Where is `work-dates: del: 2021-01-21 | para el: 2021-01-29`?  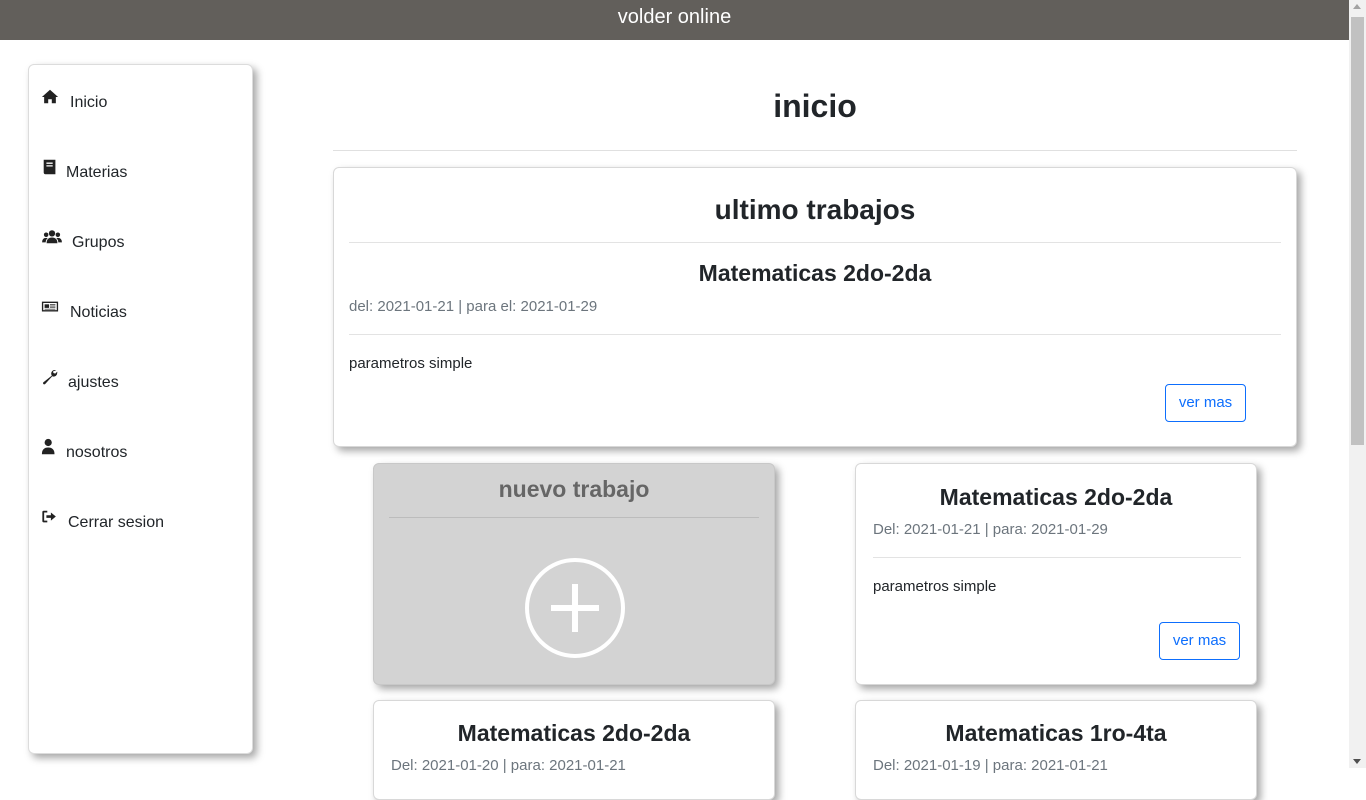
work-dates: del: 2021-01-21 | para el: 2021-01-29 is located at coordinates (473, 306).